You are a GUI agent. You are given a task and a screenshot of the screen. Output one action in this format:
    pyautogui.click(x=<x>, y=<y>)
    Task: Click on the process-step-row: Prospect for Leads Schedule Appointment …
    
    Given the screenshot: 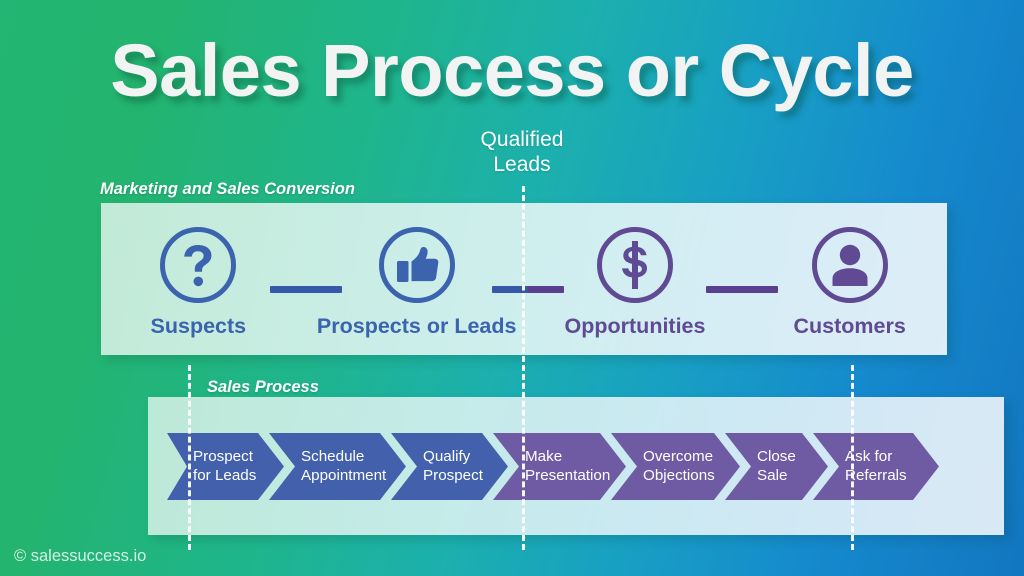 What is the action you would take?
    pyautogui.click(x=545, y=466)
    